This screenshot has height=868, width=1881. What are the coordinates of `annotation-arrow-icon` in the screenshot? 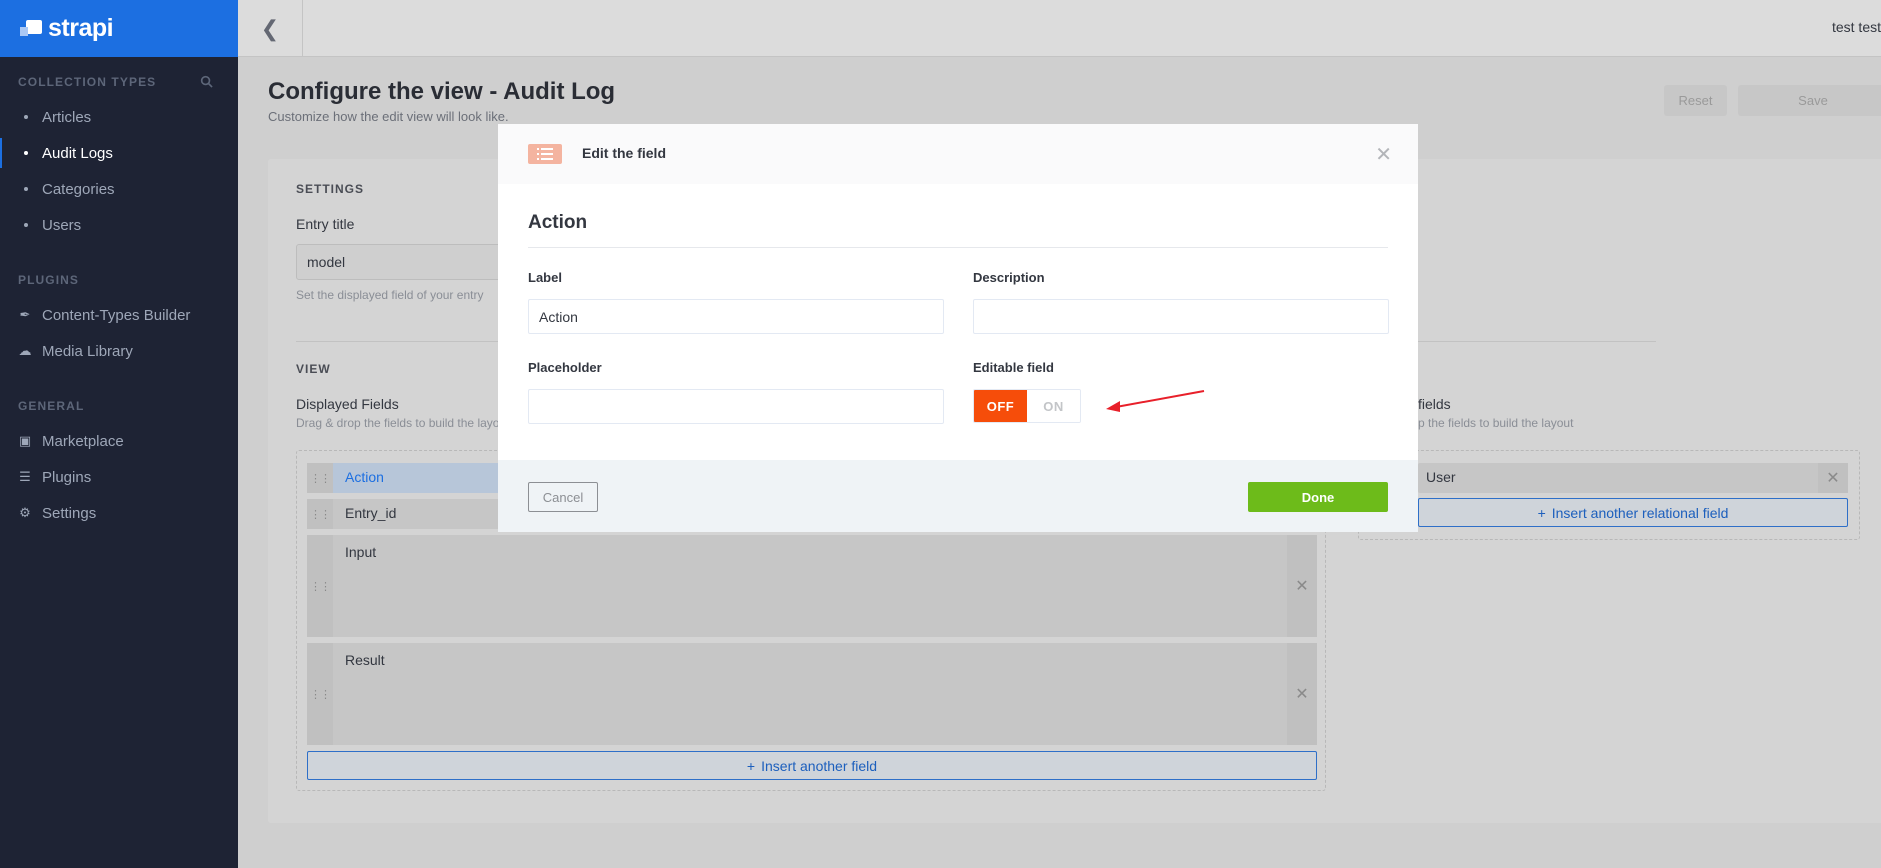 It's located at (1155, 401).